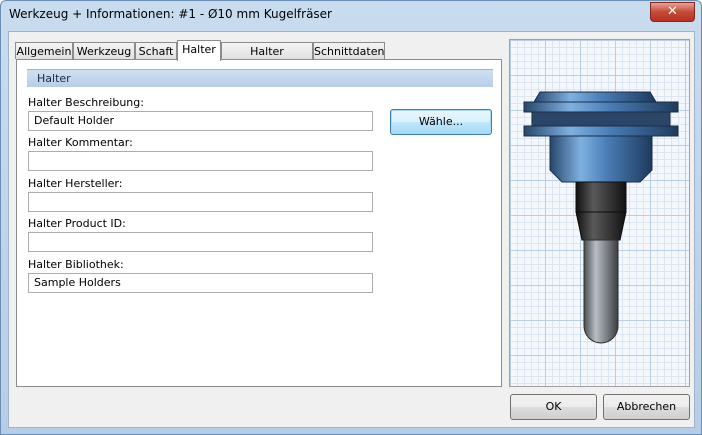 The height and width of the screenshot is (435, 702). What do you see at coordinates (156, 50) in the screenshot?
I see `tab-schaft: Schaft` at bounding box center [156, 50].